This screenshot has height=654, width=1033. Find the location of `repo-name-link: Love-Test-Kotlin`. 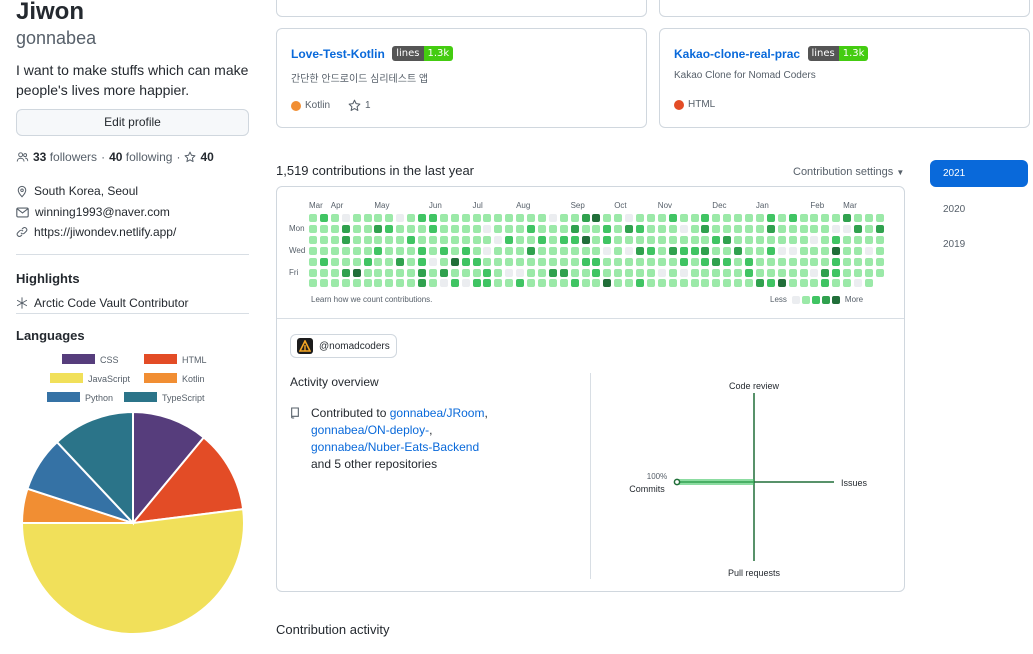

repo-name-link: Love-Test-Kotlin is located at coordinates (338, 54).